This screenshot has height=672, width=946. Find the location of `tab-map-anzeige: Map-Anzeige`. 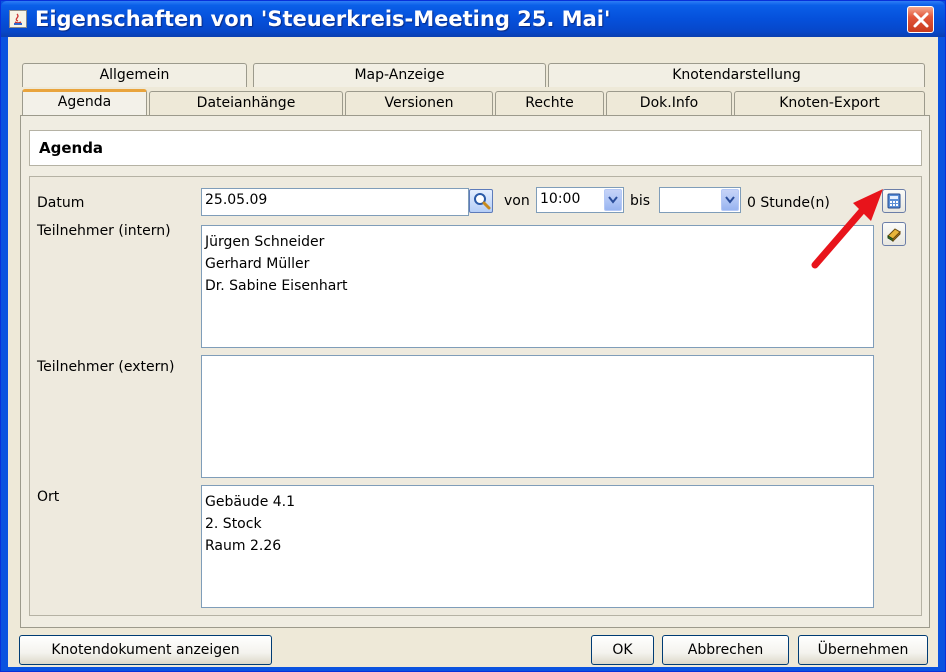

tab-map-anzeige: Map-Anzeige is located at coordinates (399, 75).